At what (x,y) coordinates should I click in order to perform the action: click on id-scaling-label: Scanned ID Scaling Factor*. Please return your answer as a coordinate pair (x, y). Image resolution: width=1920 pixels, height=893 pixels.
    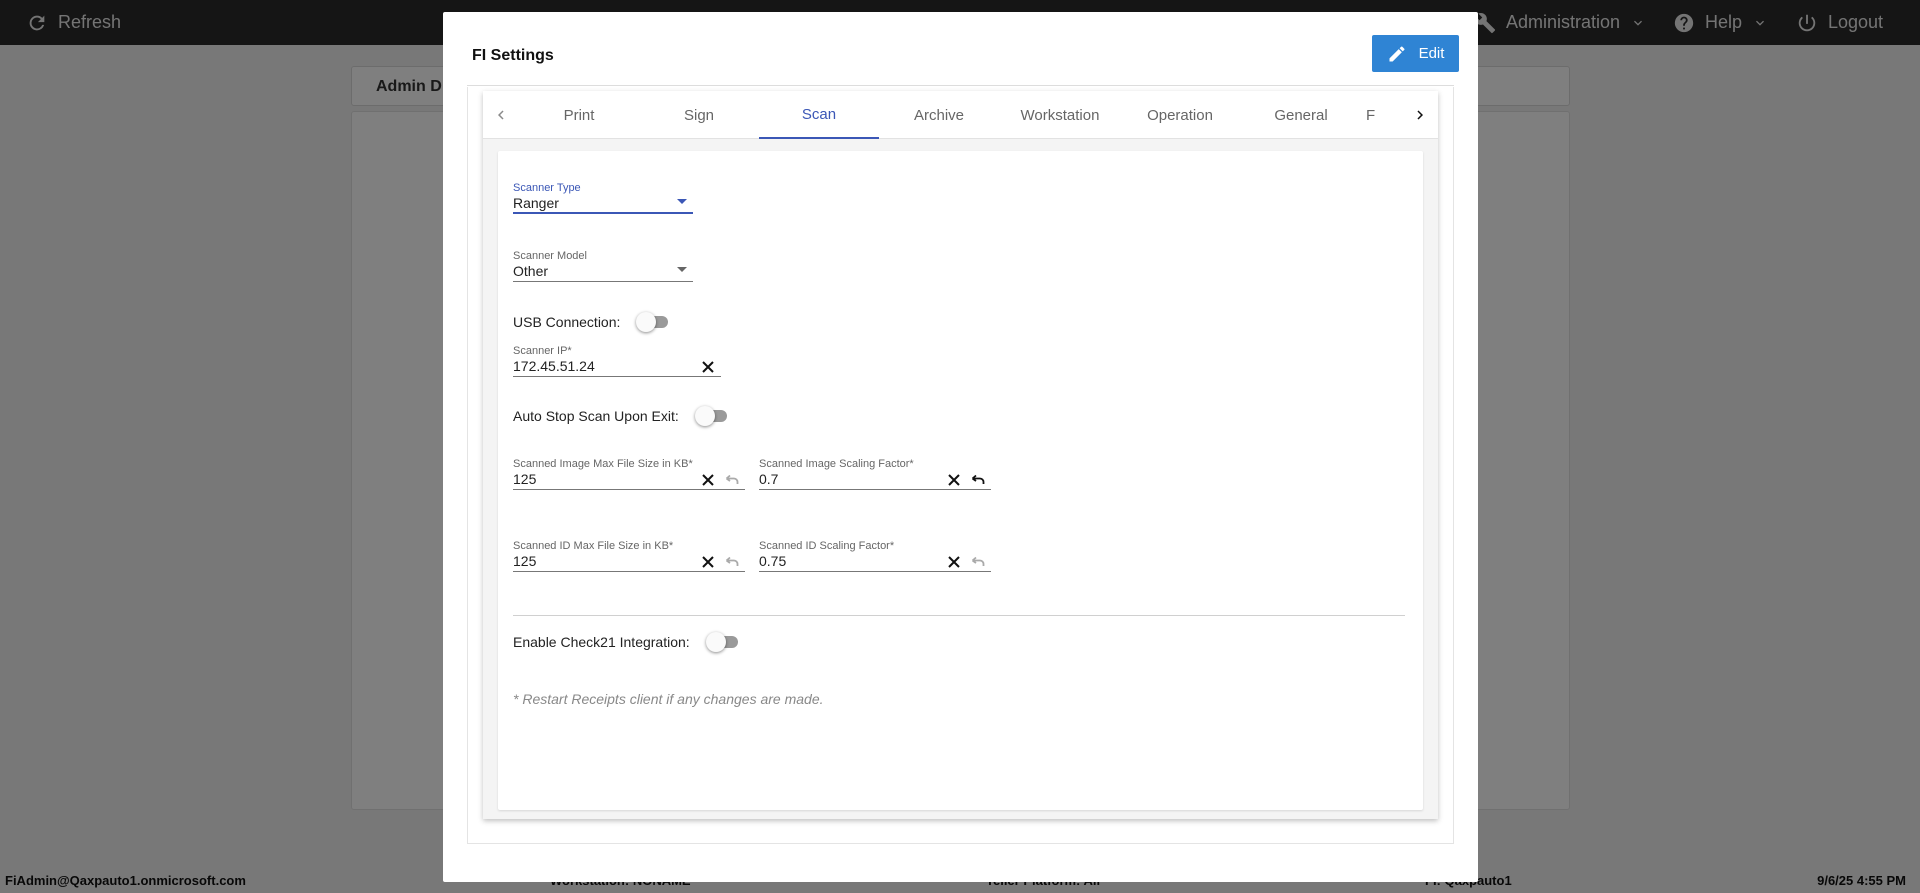
    Looking at the image, I should click on (827, 546).